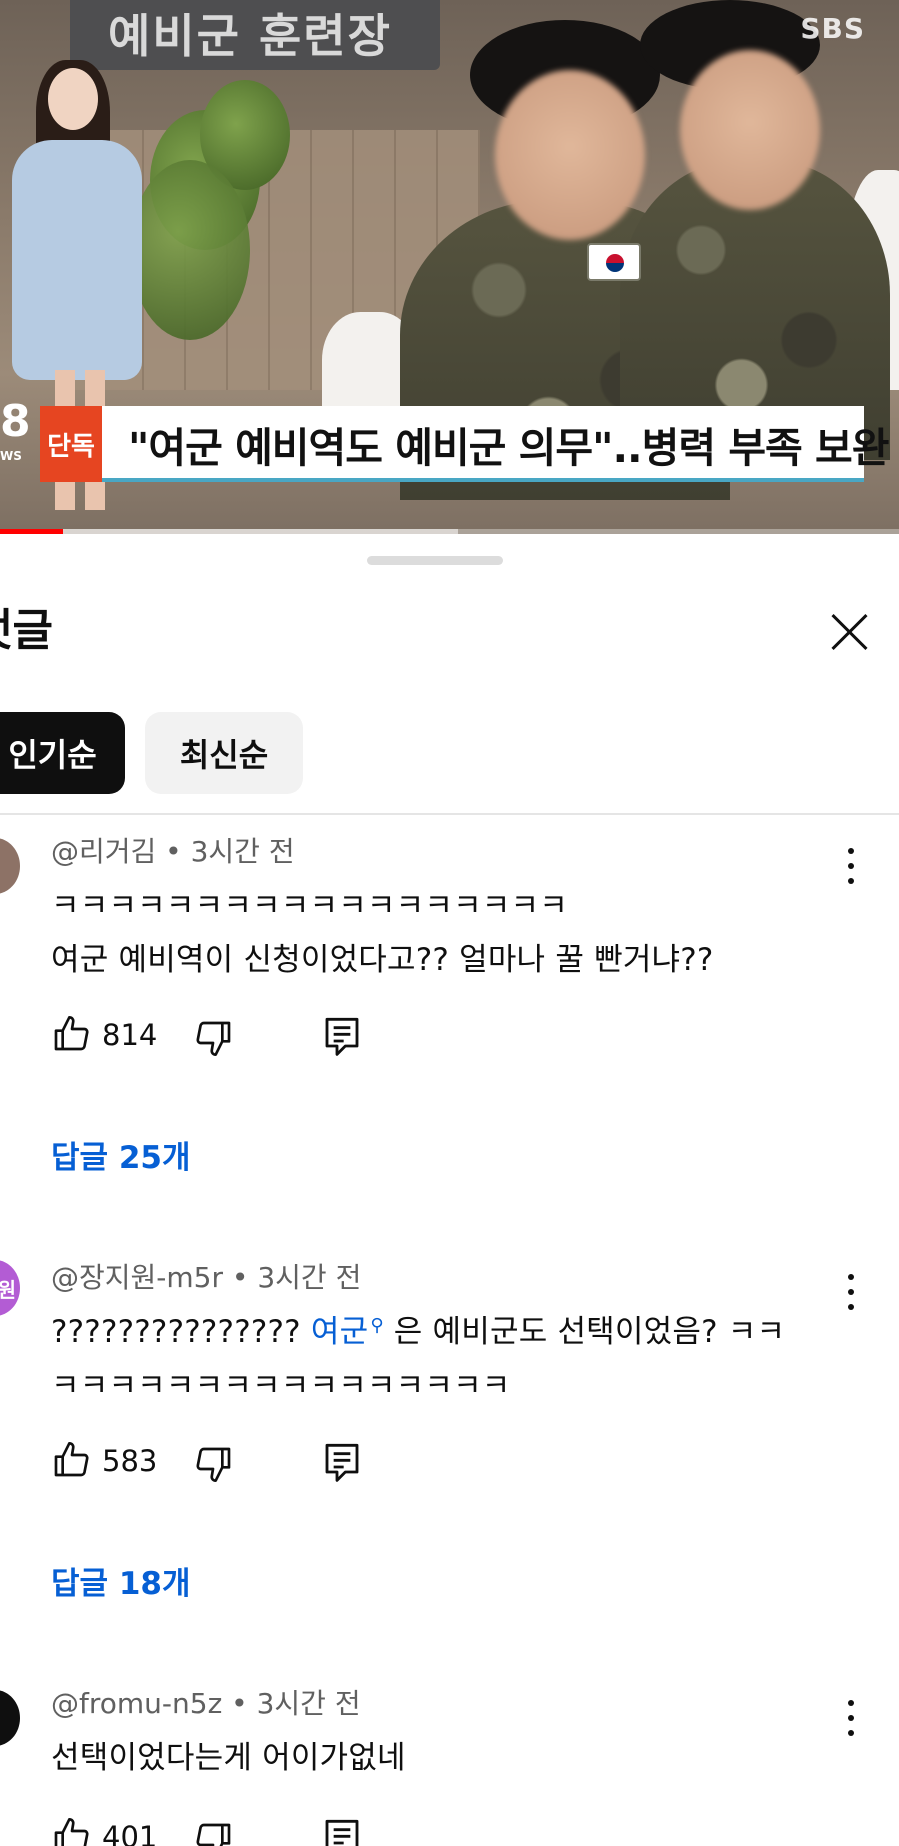 The width and height of the screenshot is (899, 1846). What do you see at coordinates (103, 851) in the screenshot?
I see `comment-author: @리거김` at bounding box center [103, 851].